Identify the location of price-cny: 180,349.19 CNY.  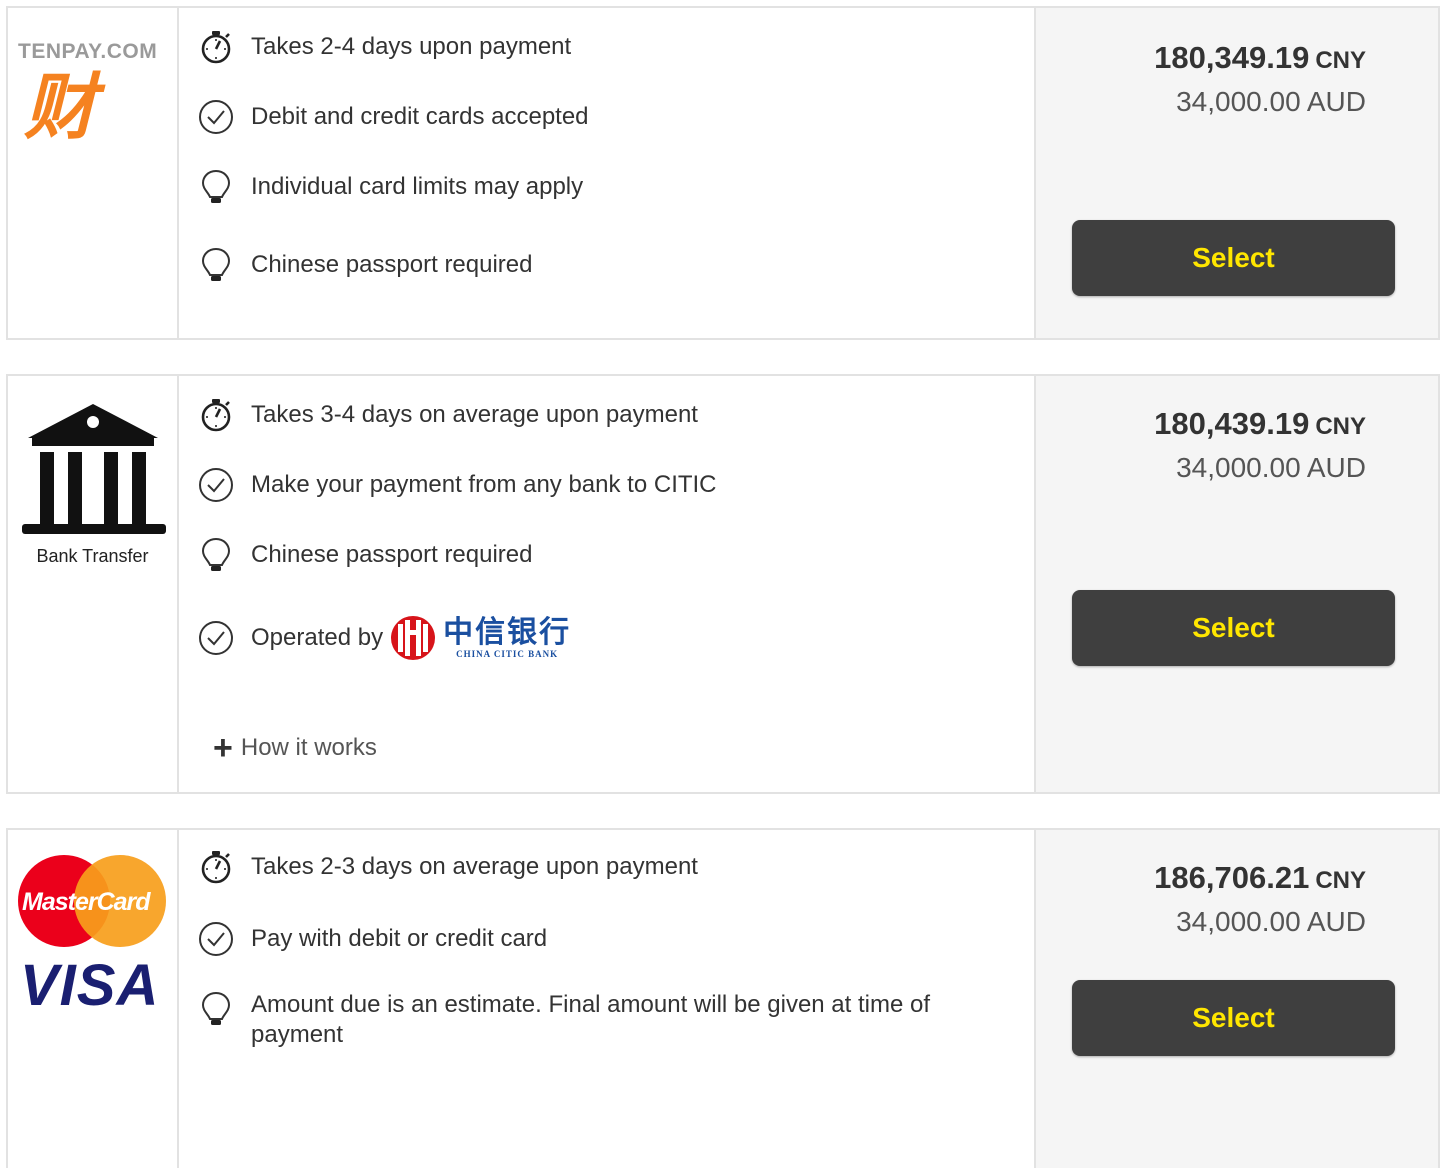
(1260, 58).